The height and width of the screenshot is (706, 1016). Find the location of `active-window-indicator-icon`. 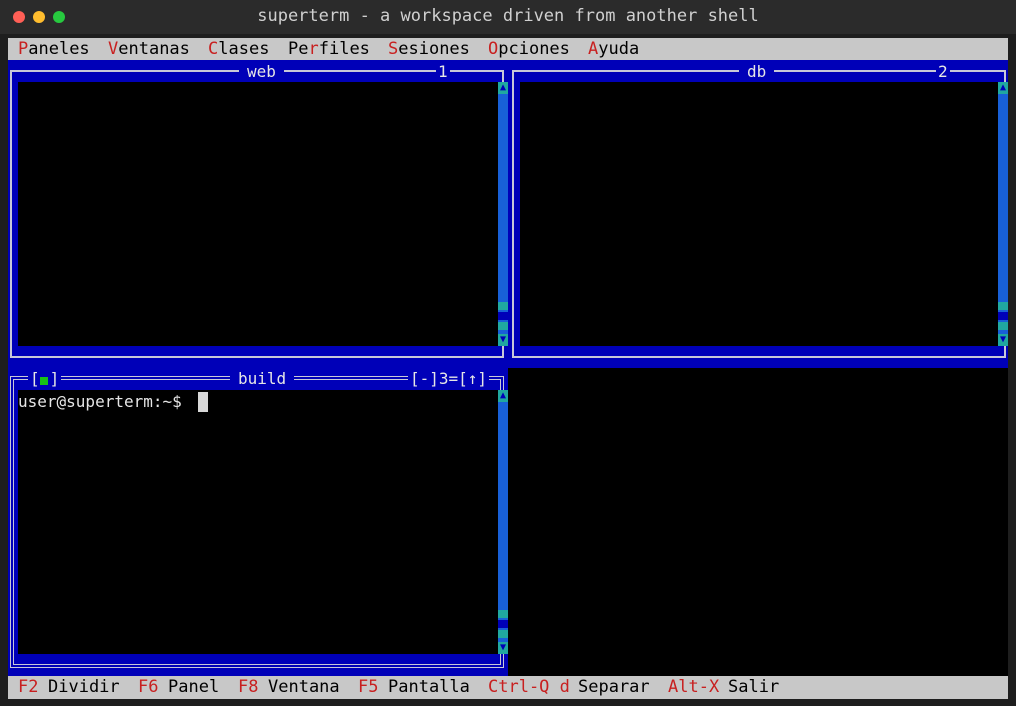

active-window-indicator-icon is located at coordinates (44, 381).